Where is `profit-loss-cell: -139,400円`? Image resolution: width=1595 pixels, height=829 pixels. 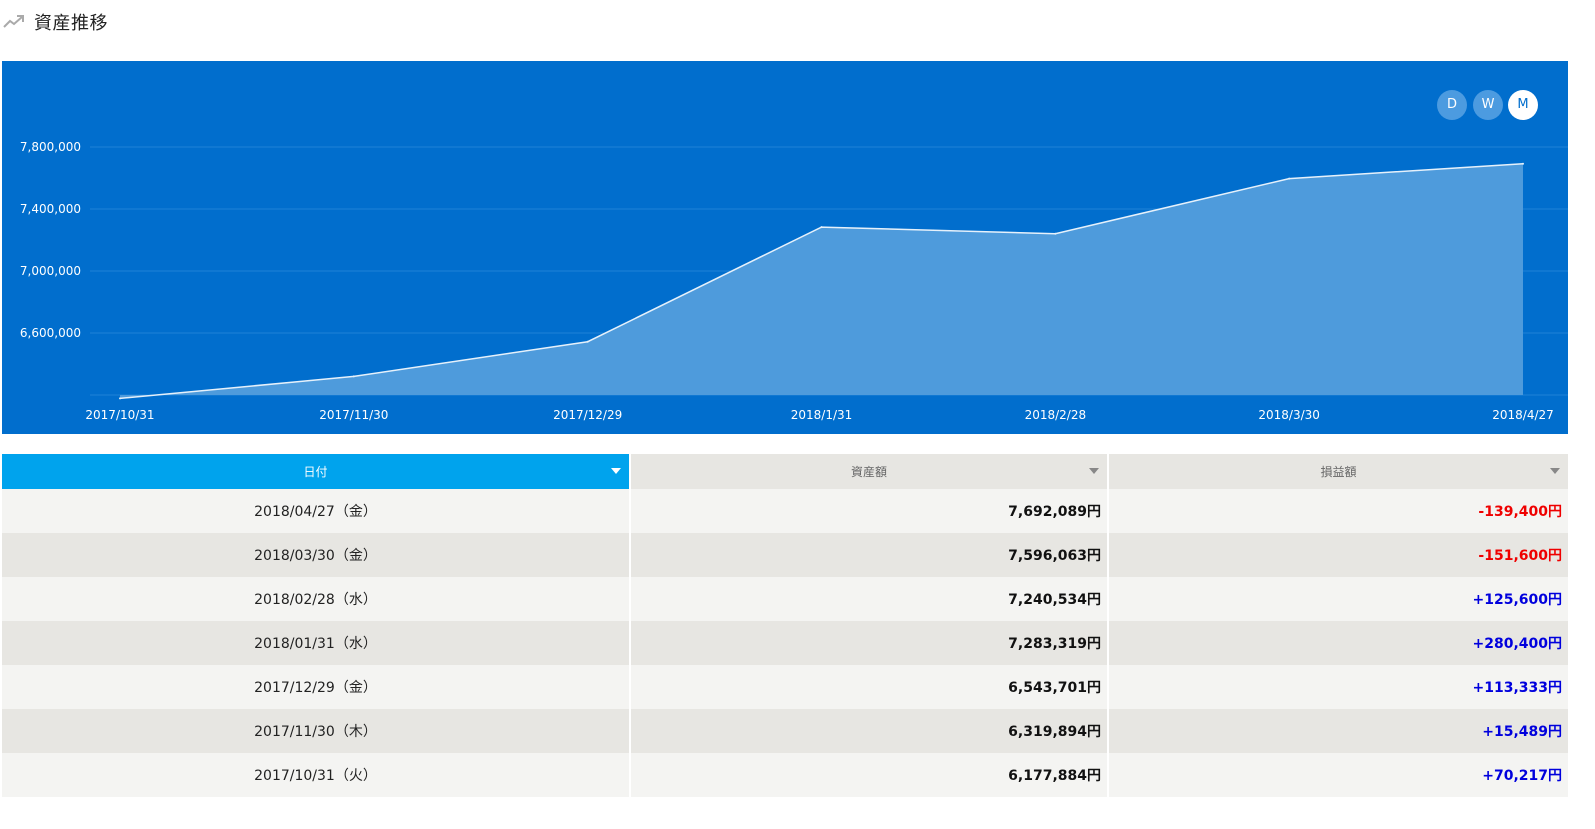
profit-loss-cell: -139,400円 is located at coordinates (1337, 511).